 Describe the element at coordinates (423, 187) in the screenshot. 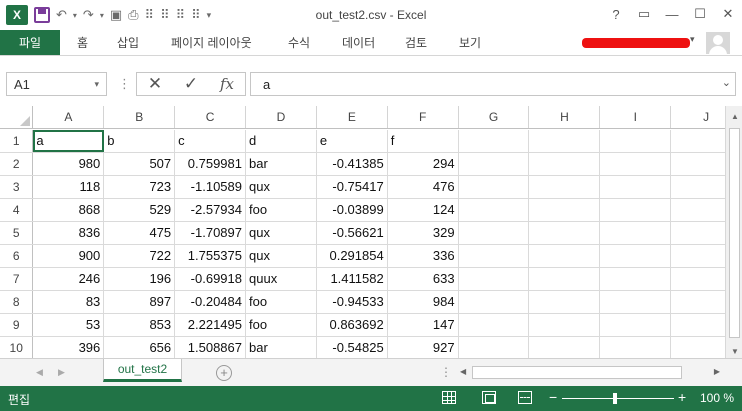

I see `cell-F3: 476` at that location.